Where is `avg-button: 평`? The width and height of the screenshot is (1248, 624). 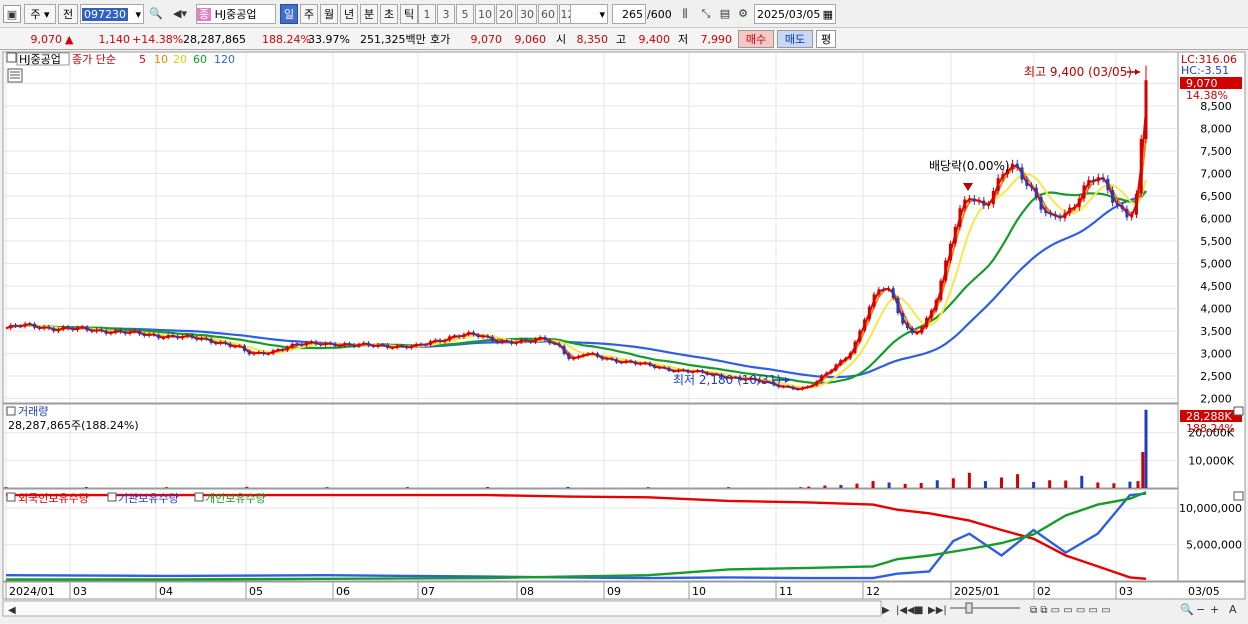 avg-button: 평 is located at coordinates (826, 39).